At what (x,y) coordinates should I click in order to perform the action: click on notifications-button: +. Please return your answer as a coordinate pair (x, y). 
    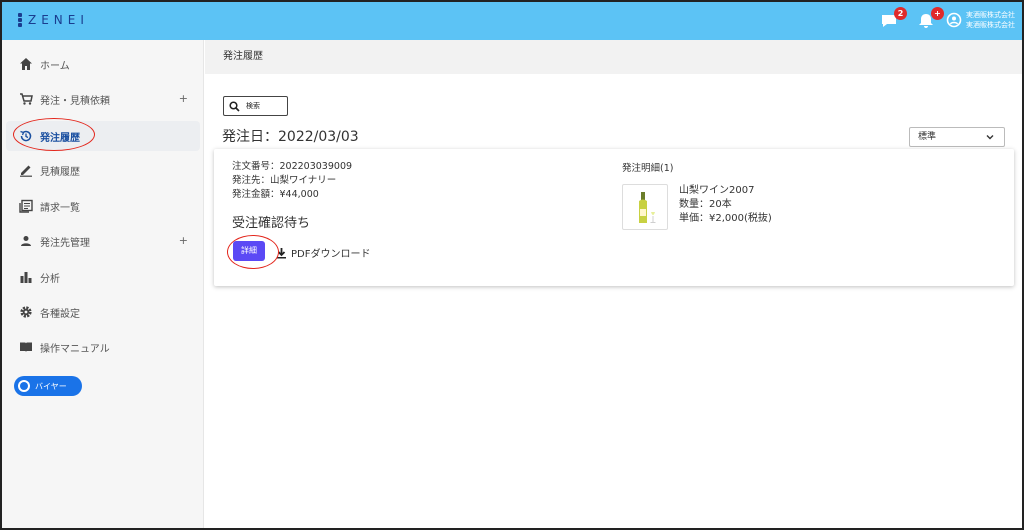
    Looking at the image, I should click on (930, 20).